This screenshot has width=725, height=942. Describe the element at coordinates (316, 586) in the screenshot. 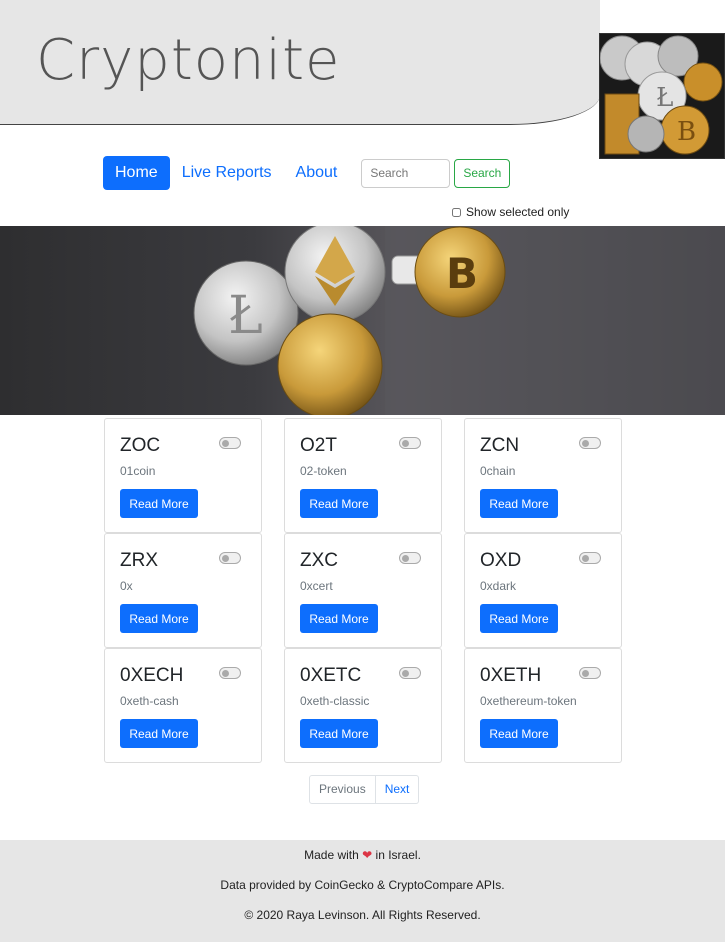

I see `coin-name: 0xcert` at that location.